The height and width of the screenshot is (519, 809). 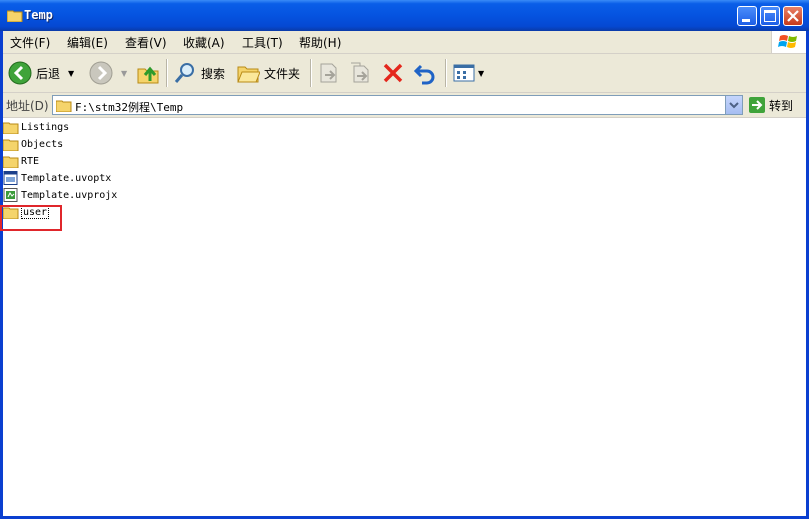 I want to click on move-to-icon, so click(x=328, y=73).